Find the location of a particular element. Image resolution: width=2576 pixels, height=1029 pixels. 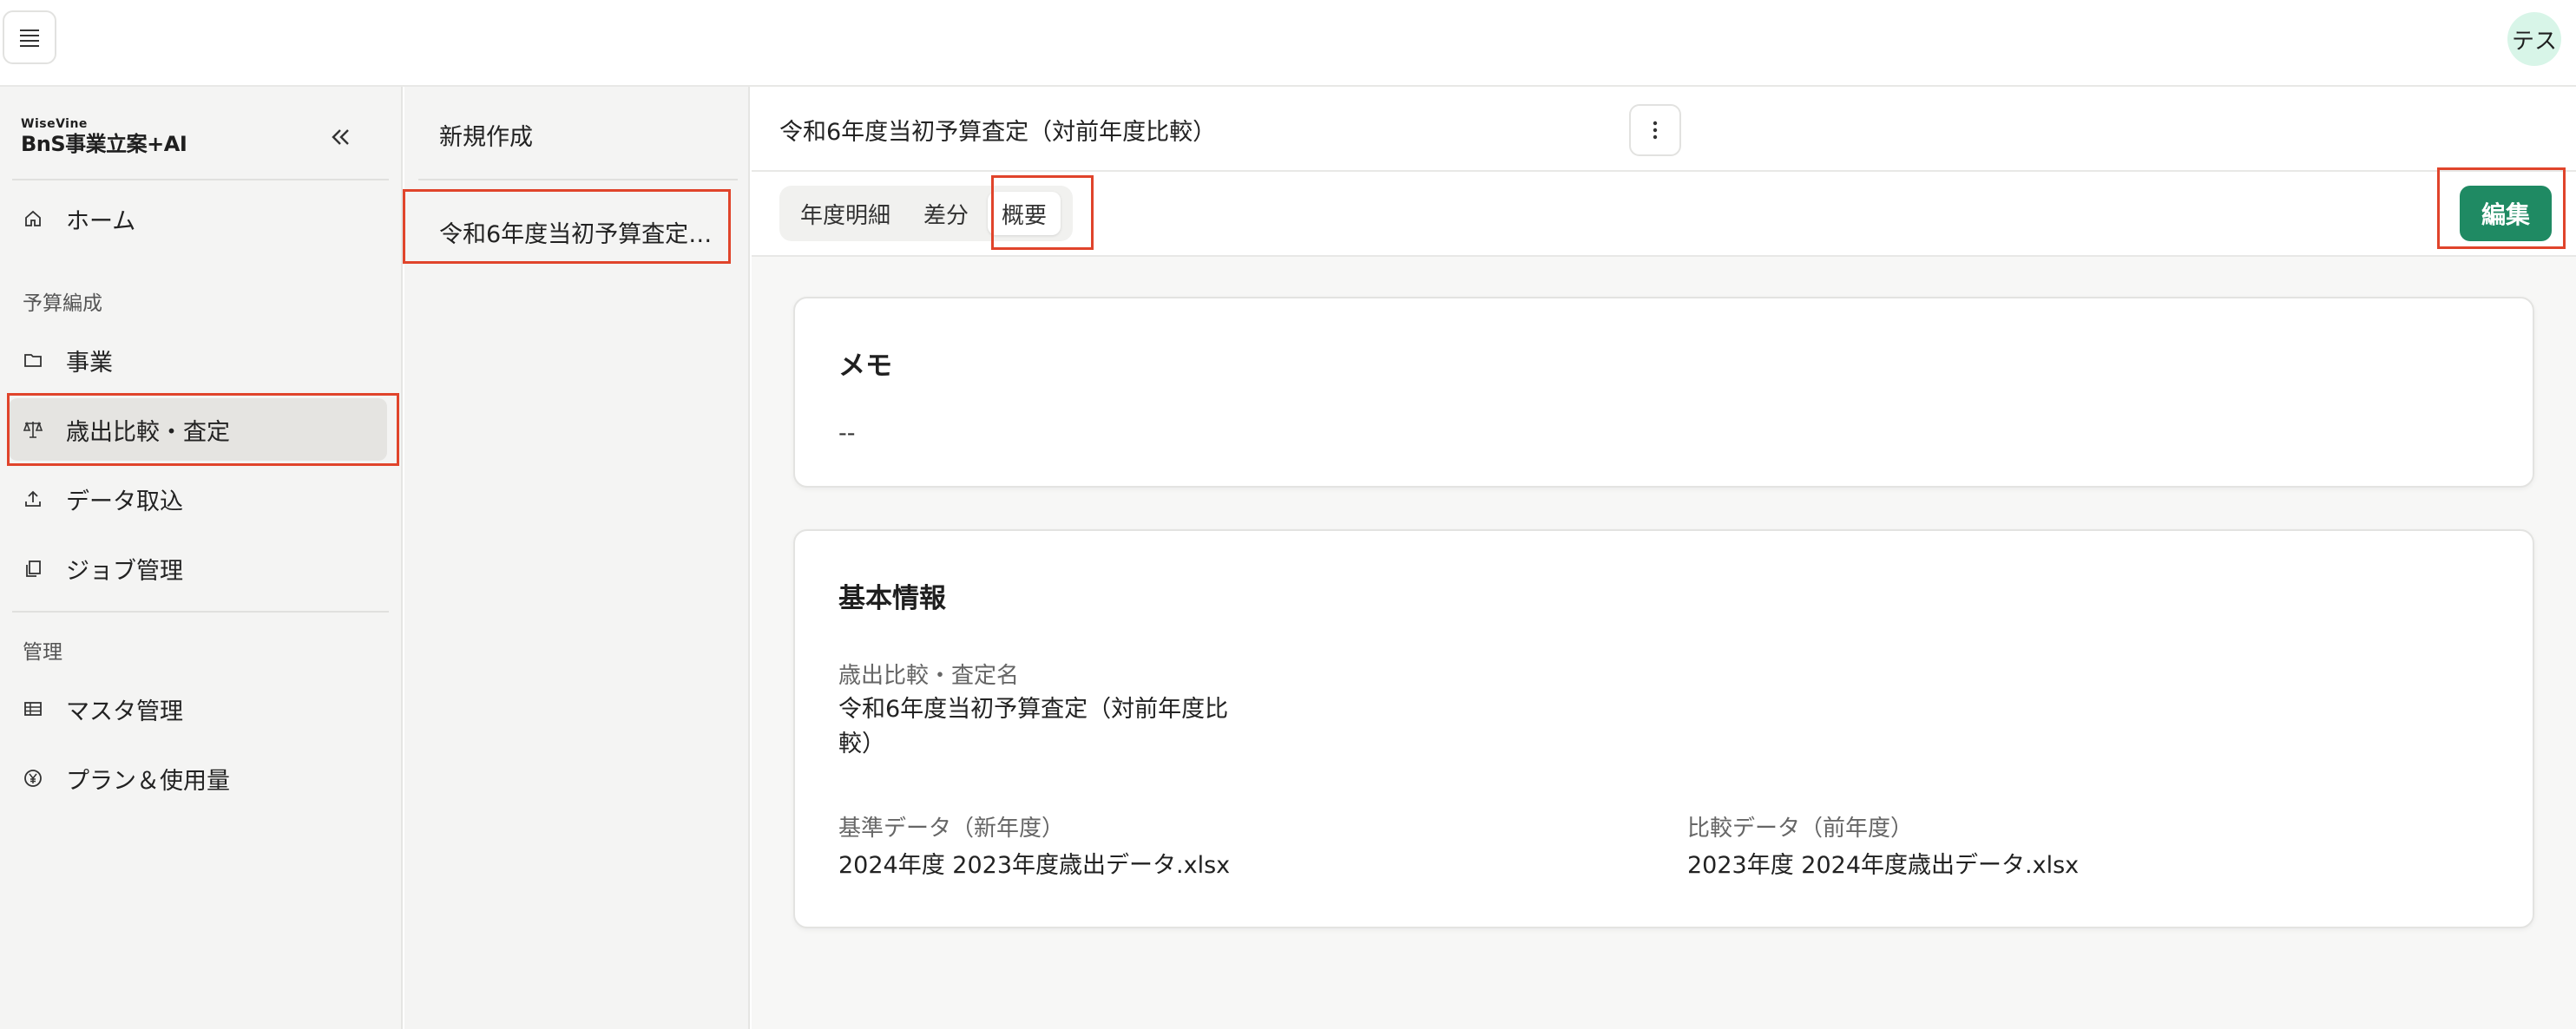

list-item: 令和6年度当初予算査定（対前年度比較） is located at coordinates (582, 232).